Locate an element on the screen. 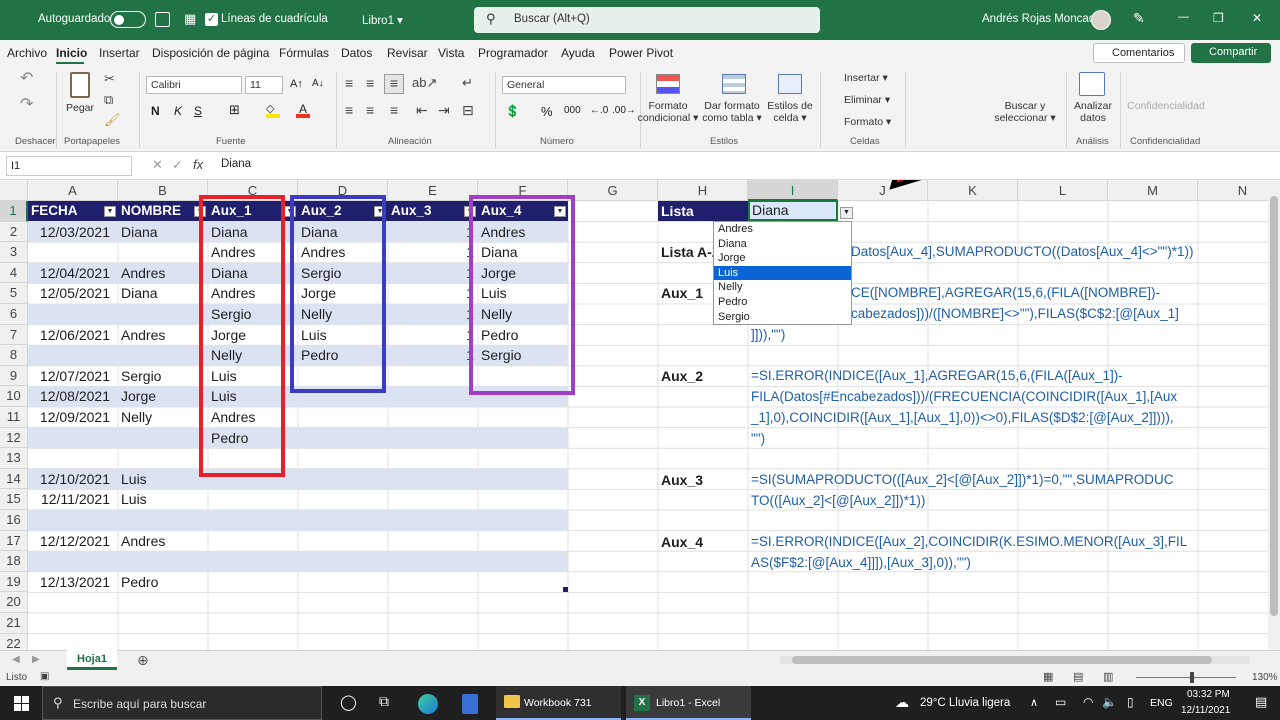  align-top-icon: ≡ is located at coordinates (349, 83).